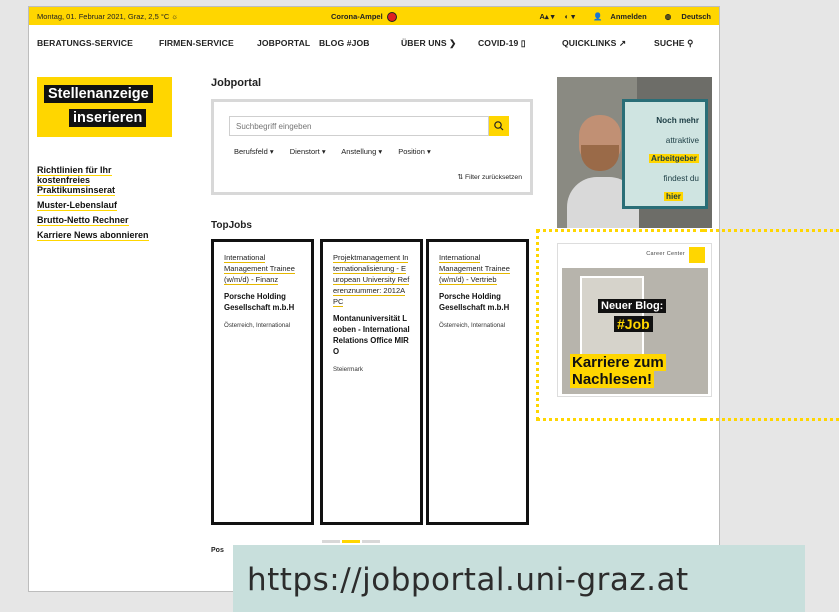 The image size is (839, 612). What do you see at coordinates (108, 16) in the screenshot?
I see `date-weather: Montag, 01. Februar 2021, Graz, 2,5 °C ☼` at bounding box center [108, 16].